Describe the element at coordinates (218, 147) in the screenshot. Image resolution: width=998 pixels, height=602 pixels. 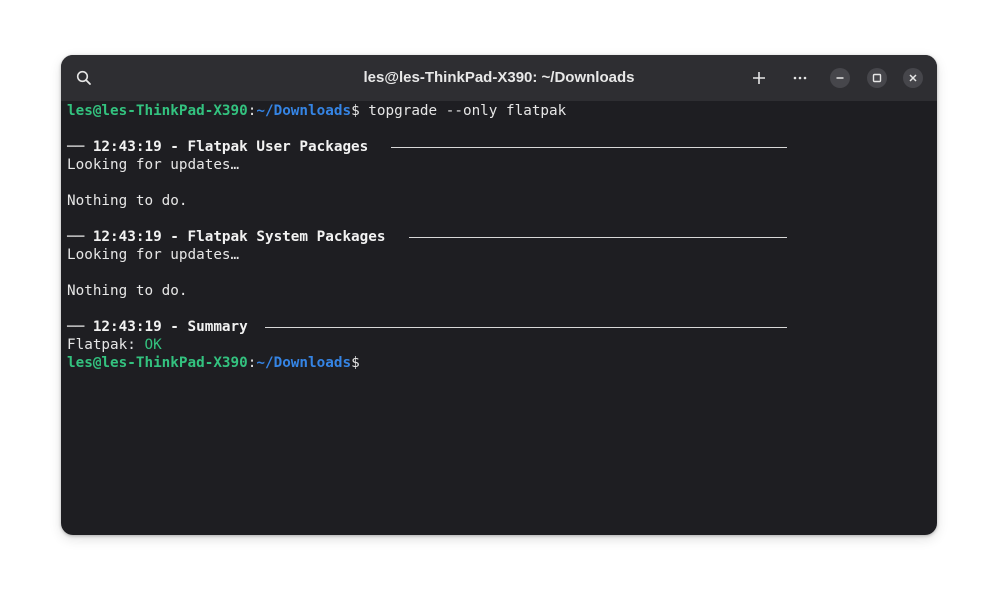
I see `section-header: ── 12:43:19 - Flatpak User Packages` at that location.